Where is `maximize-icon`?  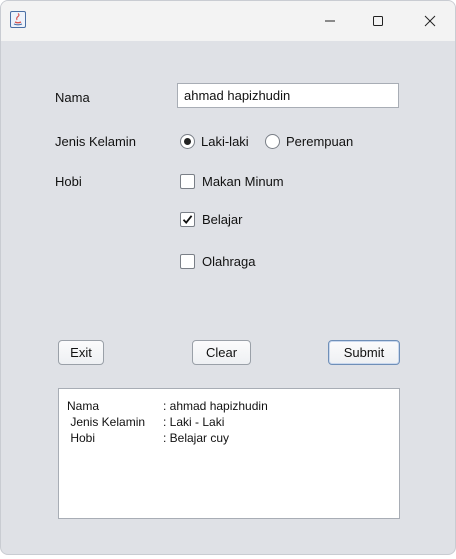
maximize-icon is located at coordinates (377, 21).